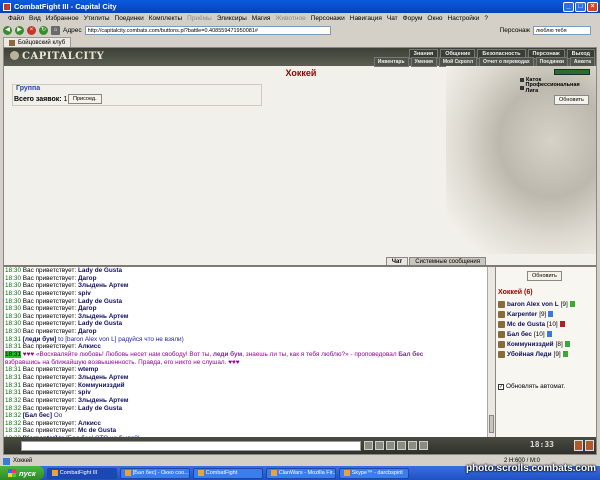  Describe the element at coordinates (544, 276) in the screenshot. I see `refresh-users-button: Обновить` at that location.